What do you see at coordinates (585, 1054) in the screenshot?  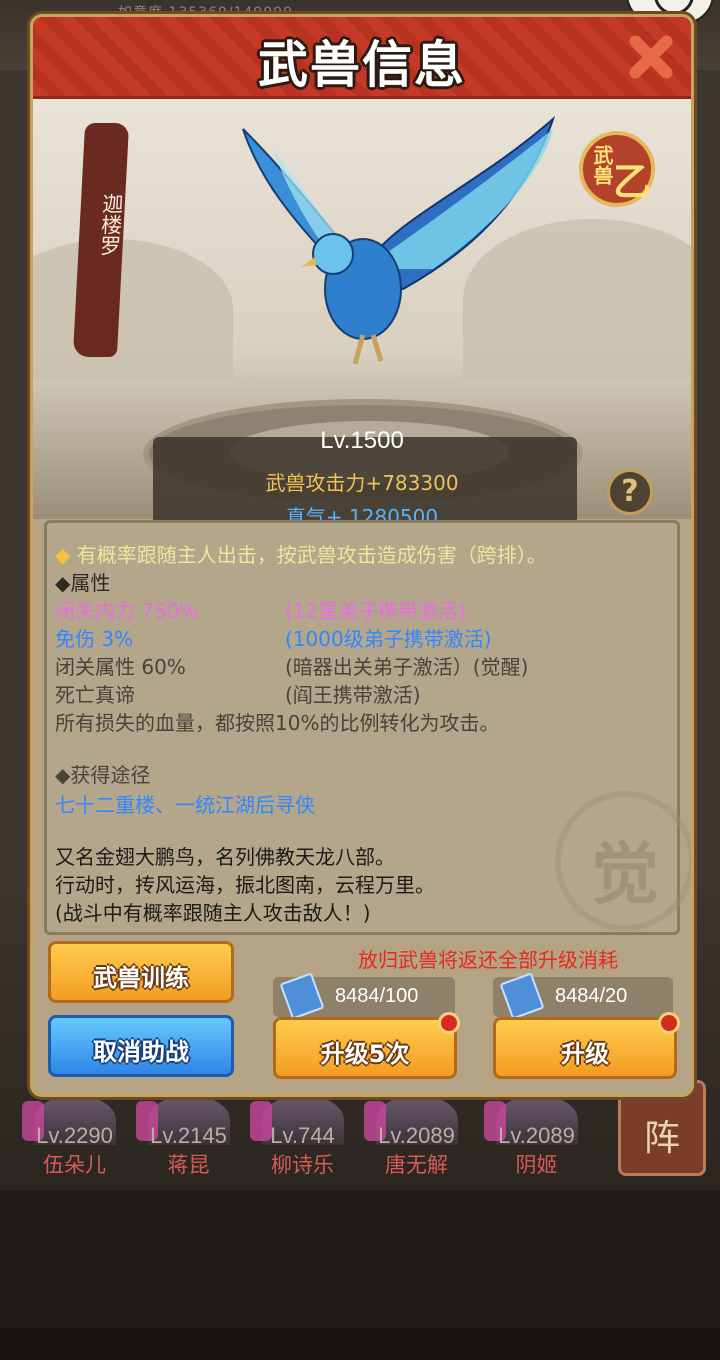 I see `upgrade-label: 升级` at bounding box center [585, 1054].